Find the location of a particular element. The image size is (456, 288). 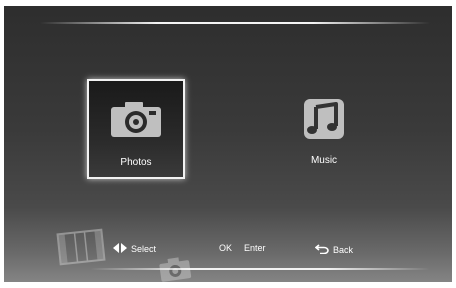

back-hint: Back is located at coordinates (334, 249).